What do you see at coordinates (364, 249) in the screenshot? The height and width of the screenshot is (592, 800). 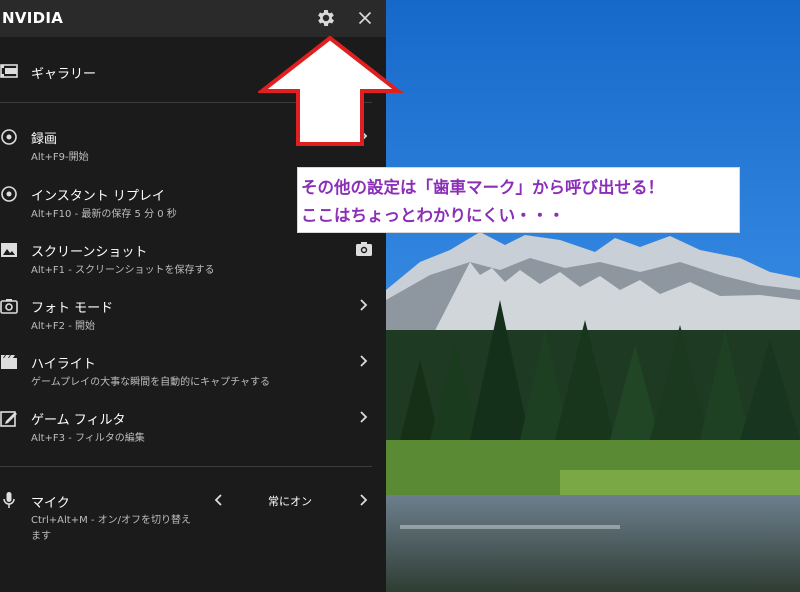 I see `camera-icon` at bounding box center [364, 249].